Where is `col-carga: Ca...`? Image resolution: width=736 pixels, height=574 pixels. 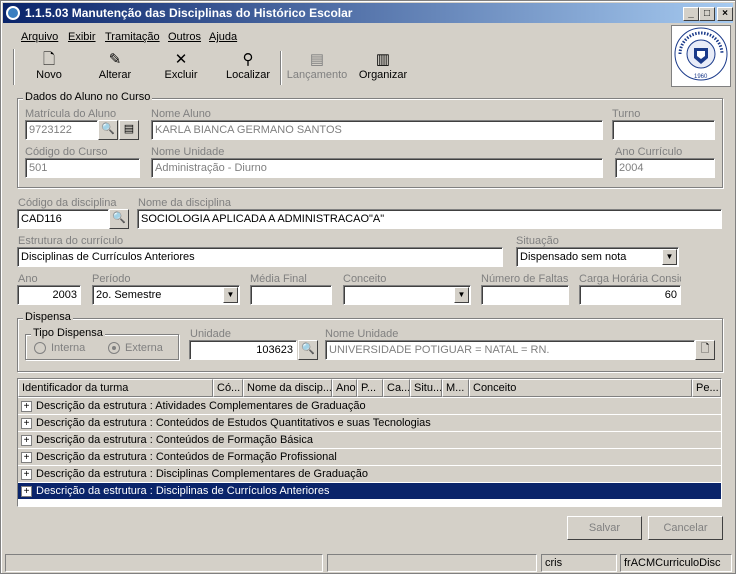
col-carga: Ca... is located at coordinates (396, 388).